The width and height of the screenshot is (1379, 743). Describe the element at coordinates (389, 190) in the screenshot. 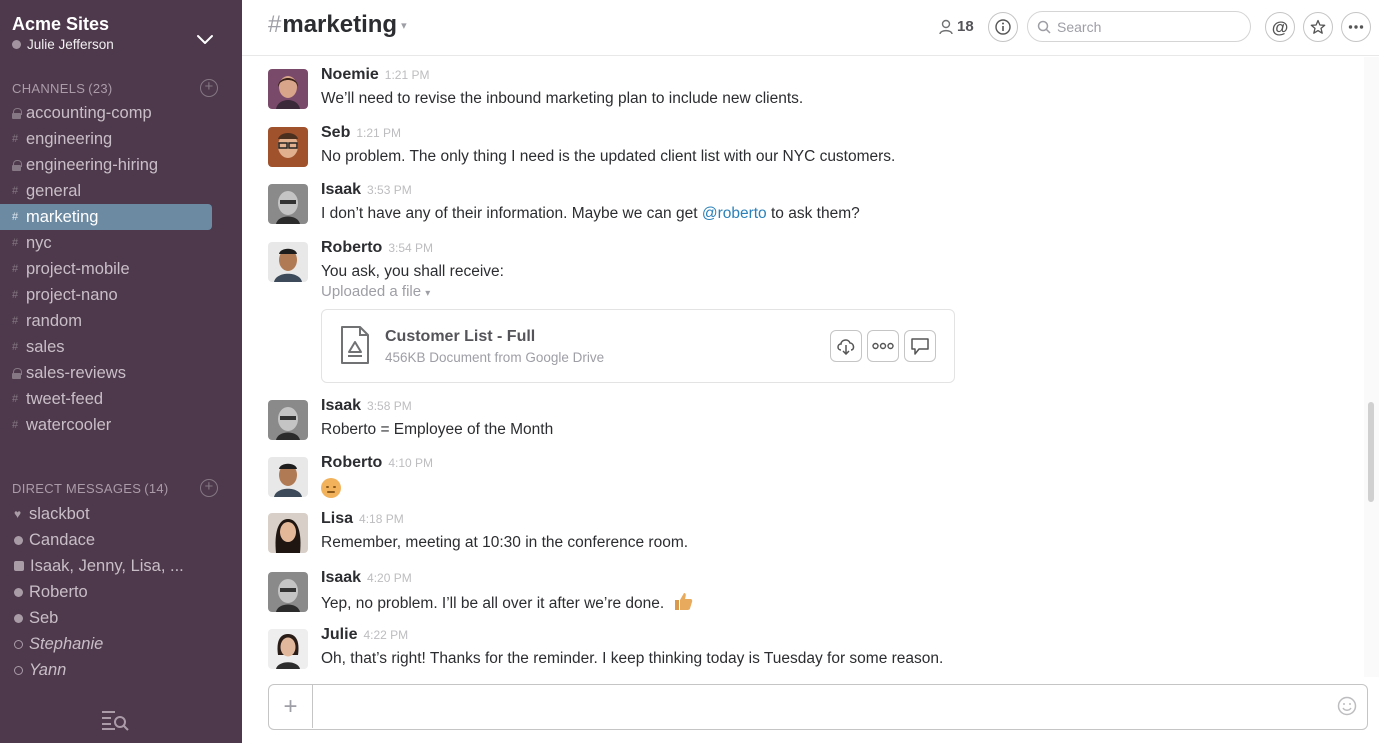

I see `message-time: 3:53 PM` at that location.